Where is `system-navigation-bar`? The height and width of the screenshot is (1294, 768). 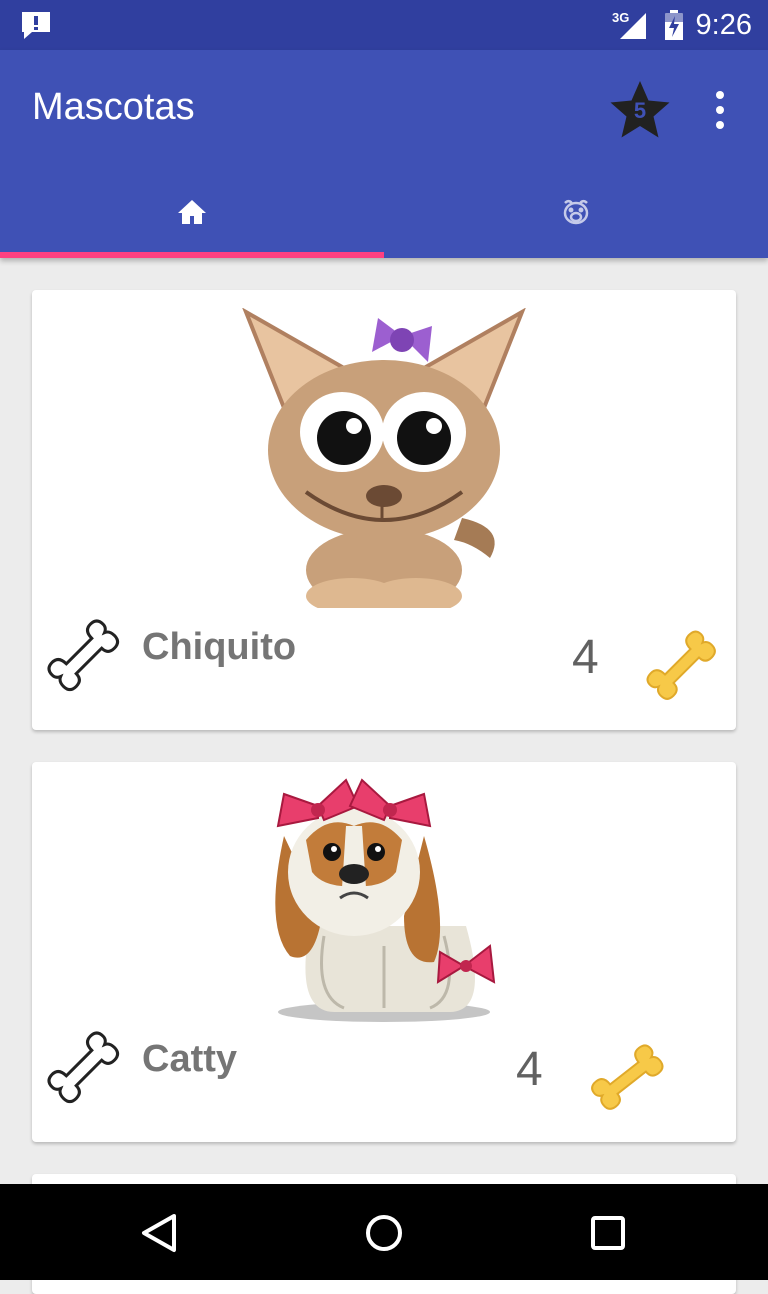
system-navigation-bar is located at coordinates (384, 1232).